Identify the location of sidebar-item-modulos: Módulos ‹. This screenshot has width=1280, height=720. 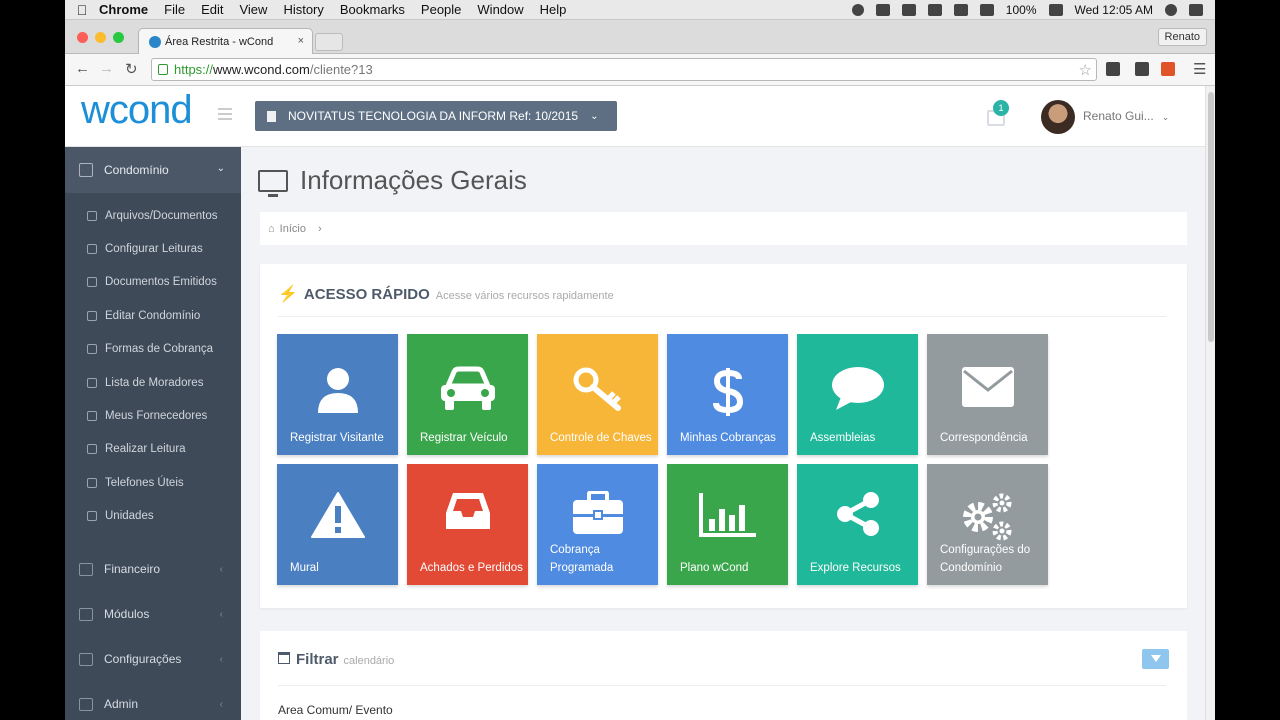
(153, 614).